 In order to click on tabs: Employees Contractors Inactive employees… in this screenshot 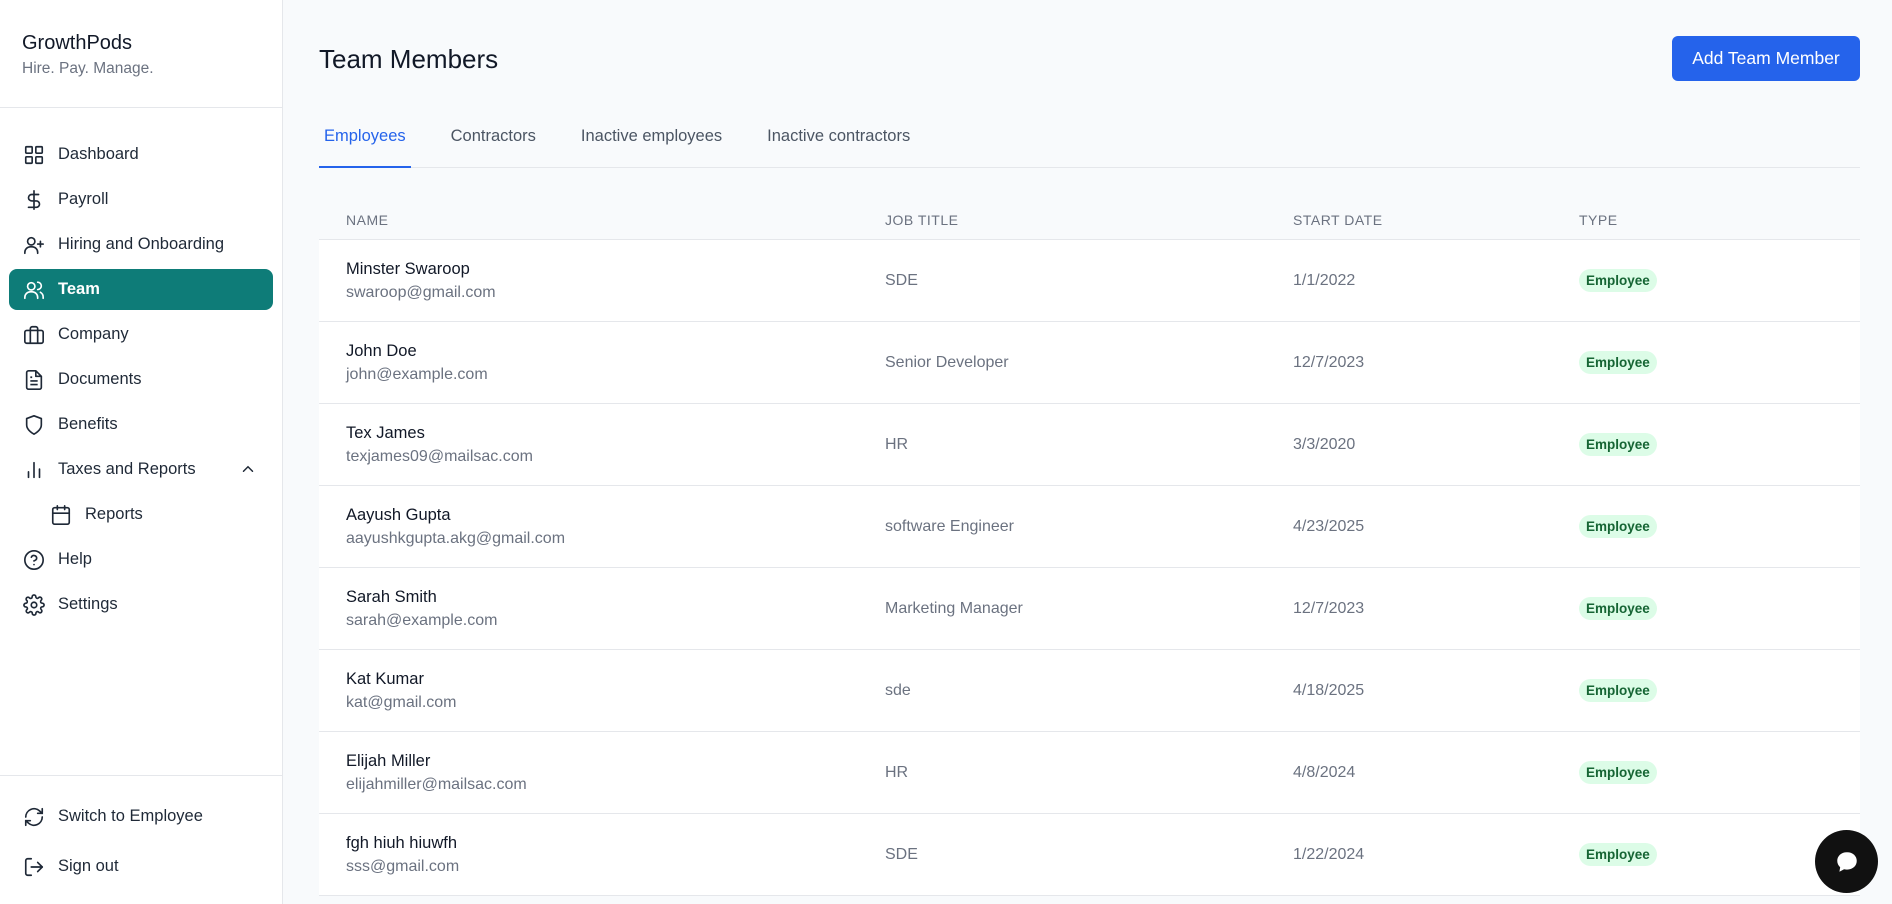, I will do `click(1089, 141)`.